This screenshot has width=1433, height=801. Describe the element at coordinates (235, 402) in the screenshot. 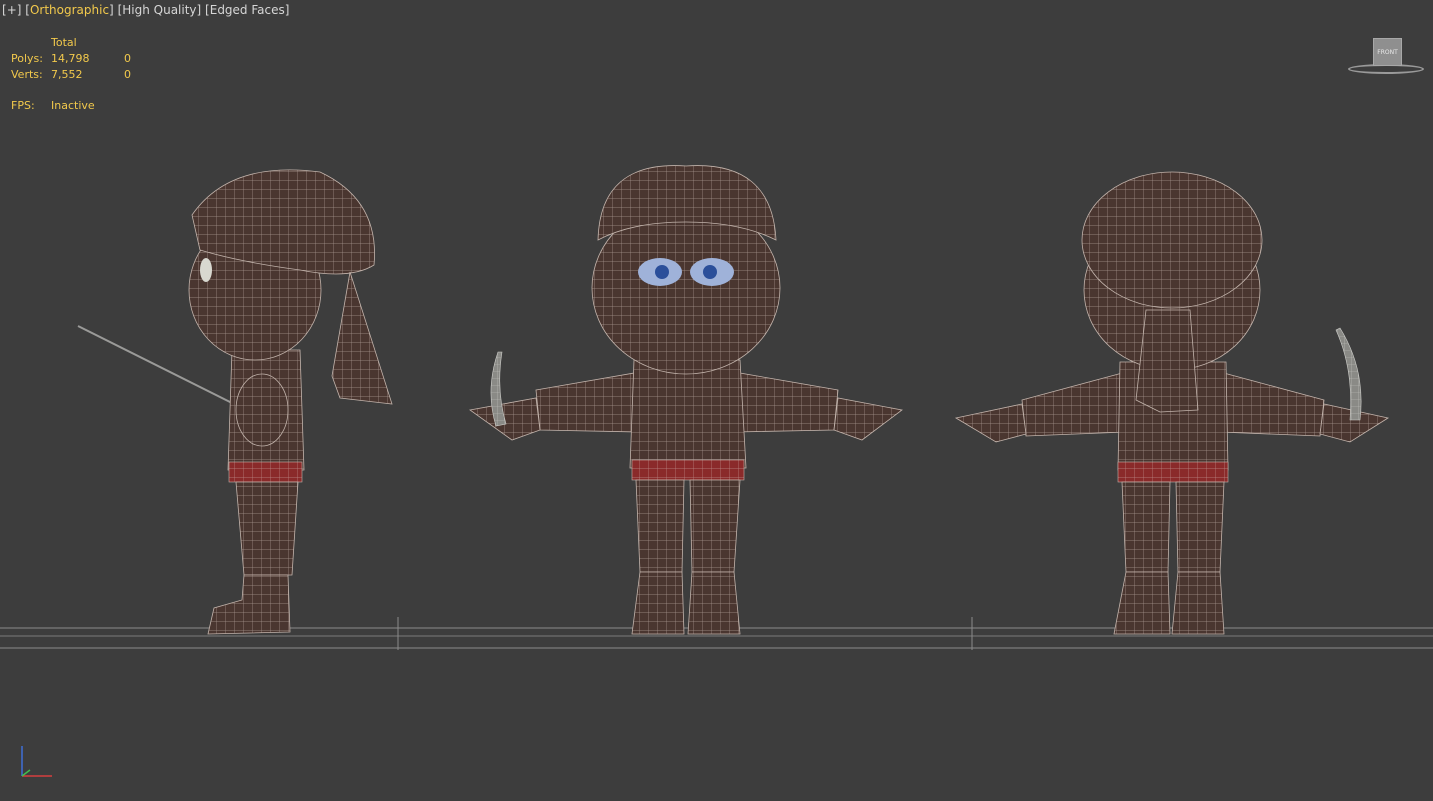

I see `character-side-view` at that location.